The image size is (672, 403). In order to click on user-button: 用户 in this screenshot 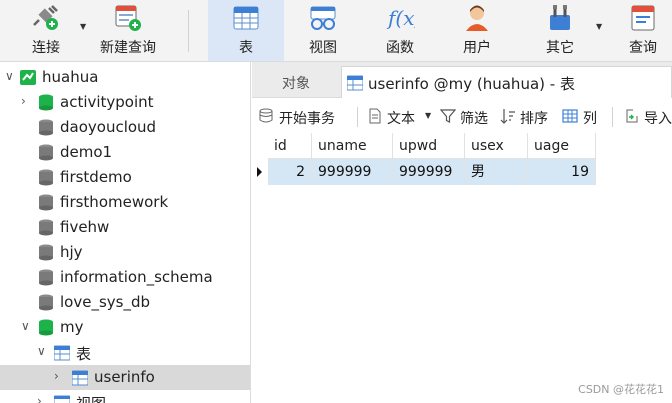, I will do `click(477, 30)`.